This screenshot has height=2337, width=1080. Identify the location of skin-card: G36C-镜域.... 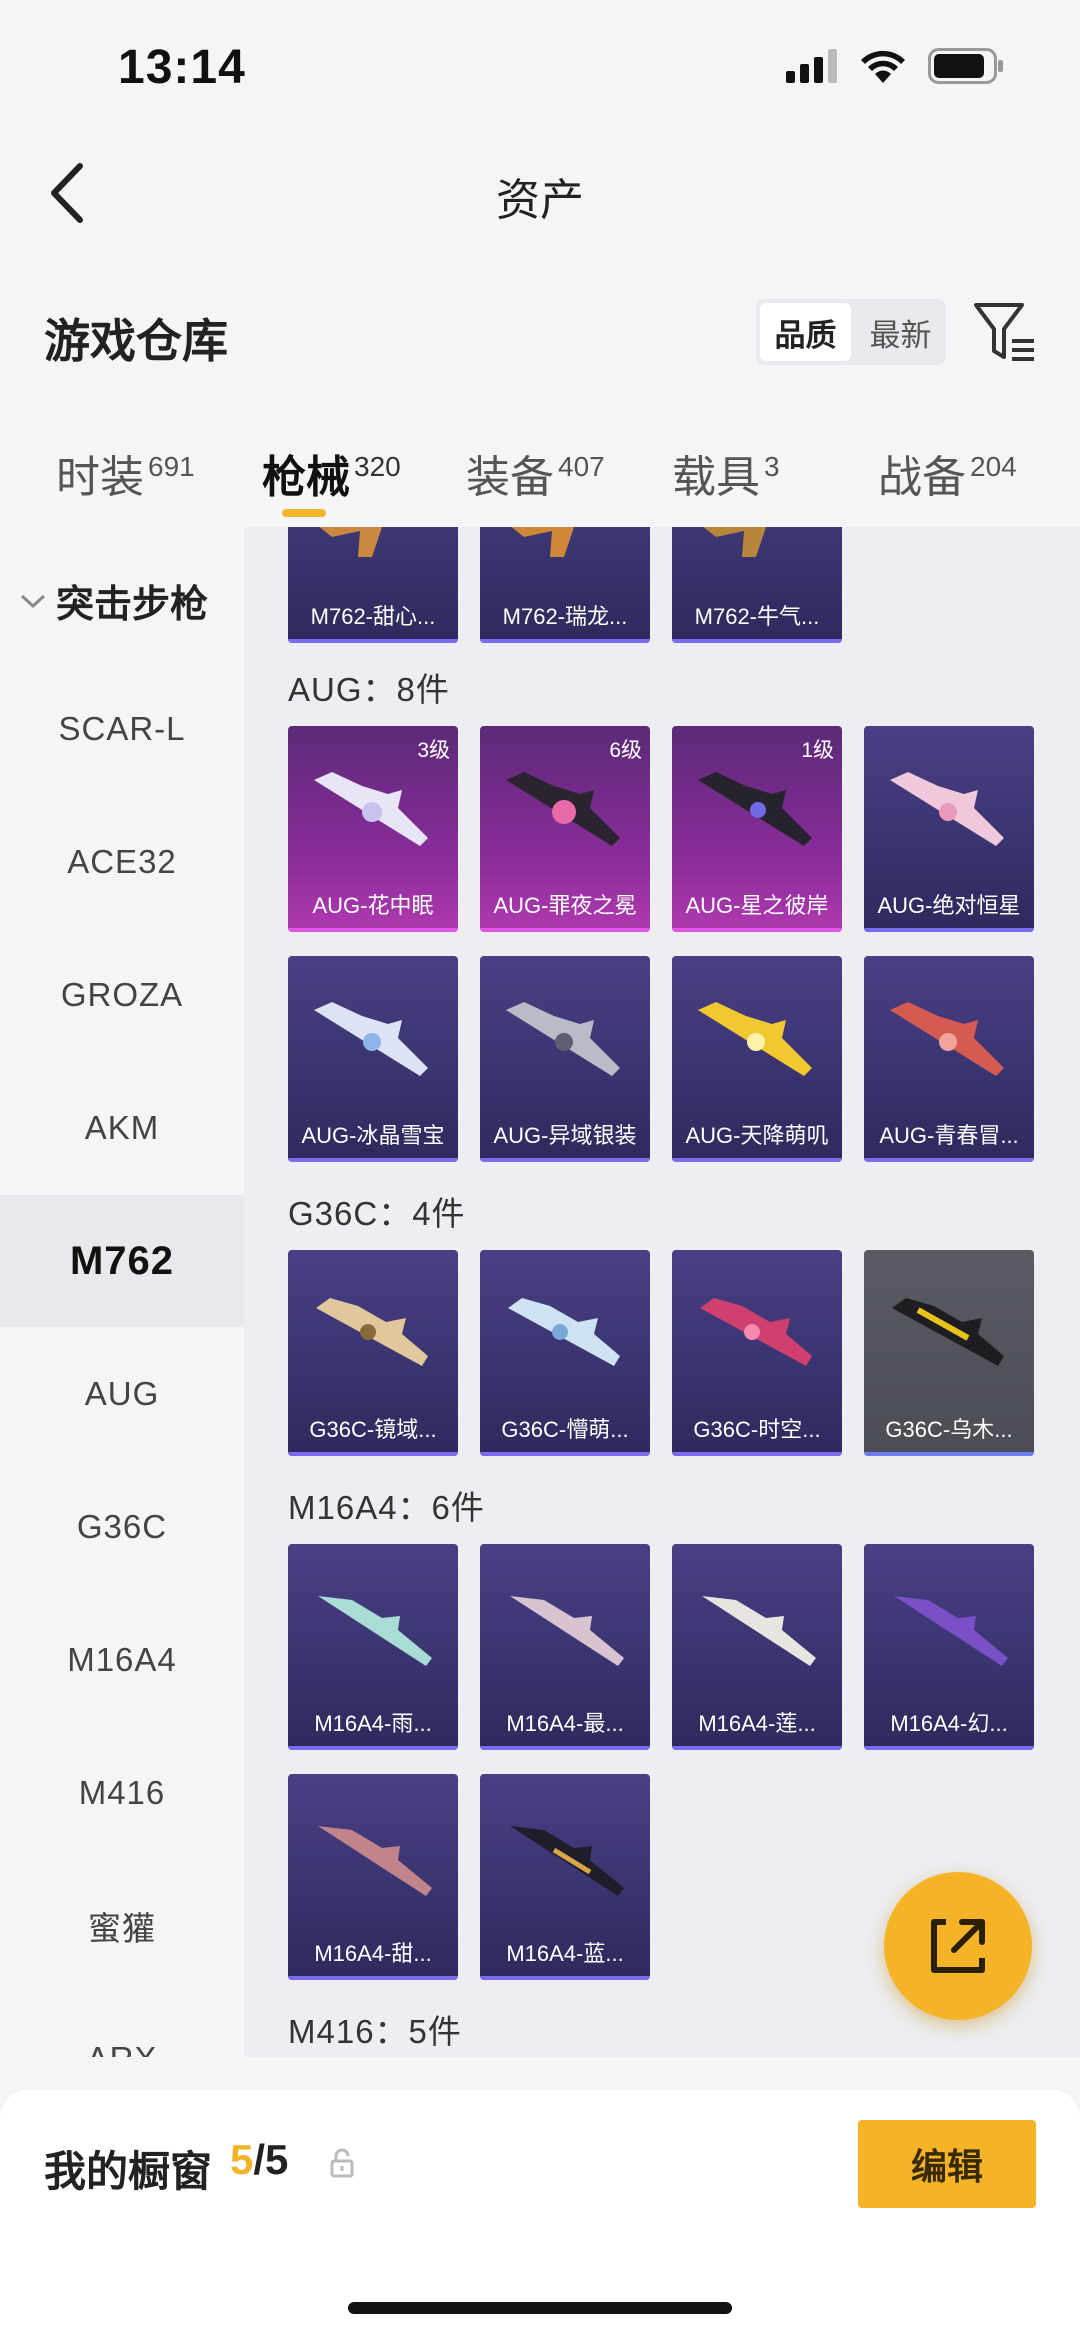
(373, 1353).